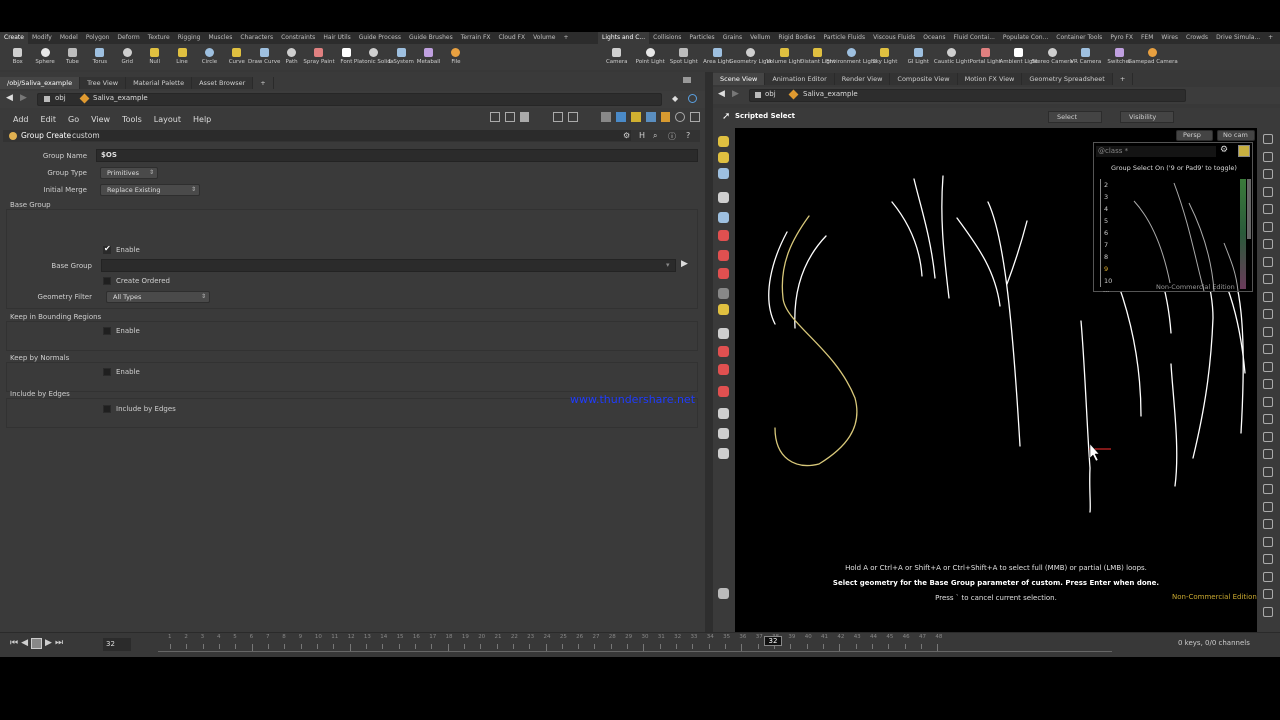  What do you see at coordinates (14, 643) in the screenshot?
I see `jump-start-icon: ⏮` at bounding box center [14, 643].